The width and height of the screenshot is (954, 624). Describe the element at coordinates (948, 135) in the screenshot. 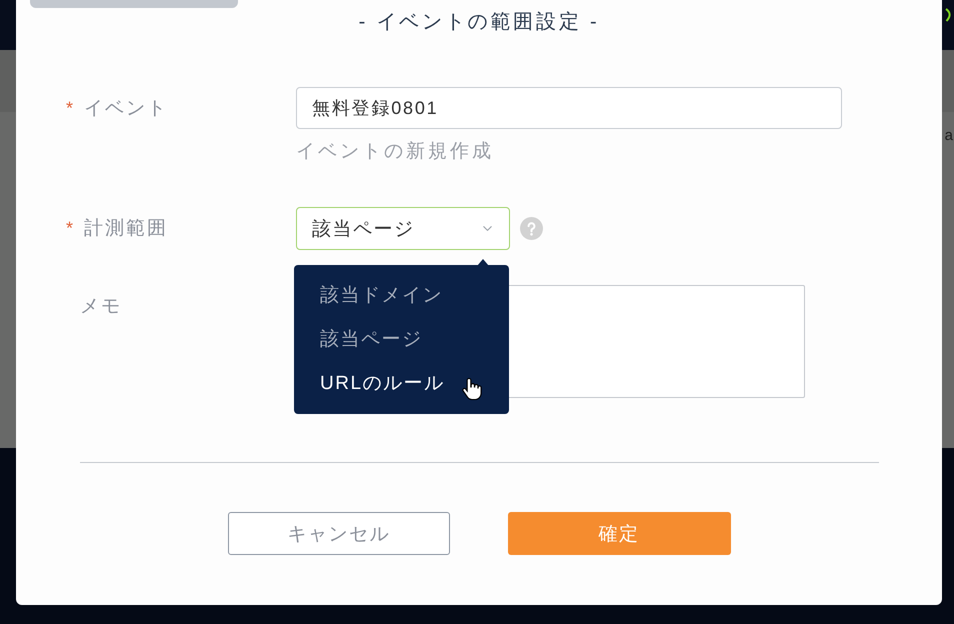

I see `edge-text: a` at that location.